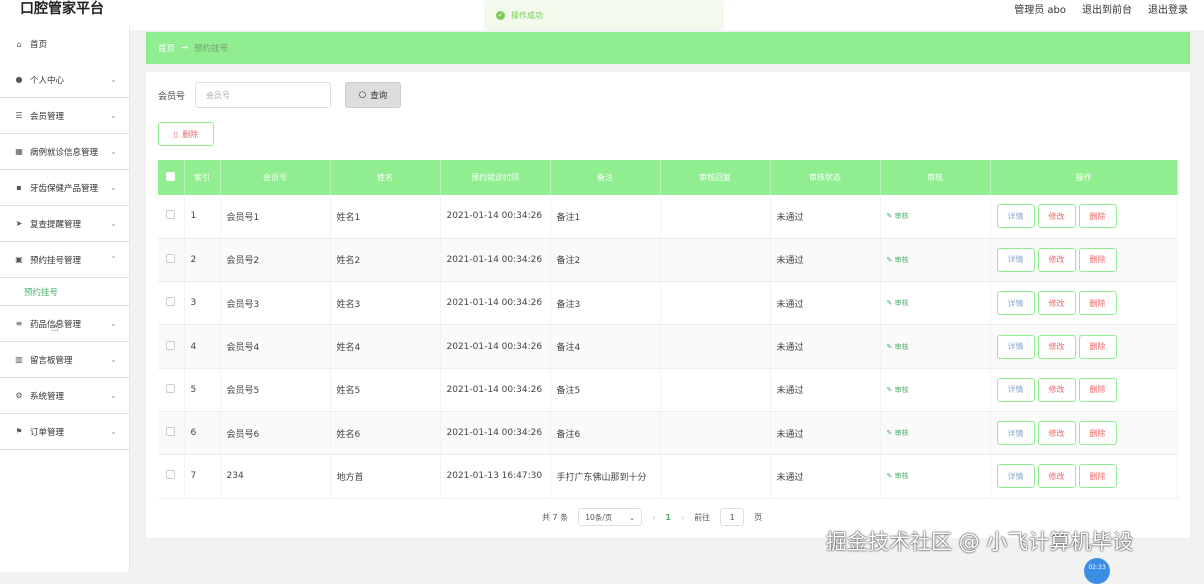  What do you see at coordinates (495, 390) in the screenshot?
I see `cell-time: 2021-01-14 00:34:26` at bounding box center [495, 390].